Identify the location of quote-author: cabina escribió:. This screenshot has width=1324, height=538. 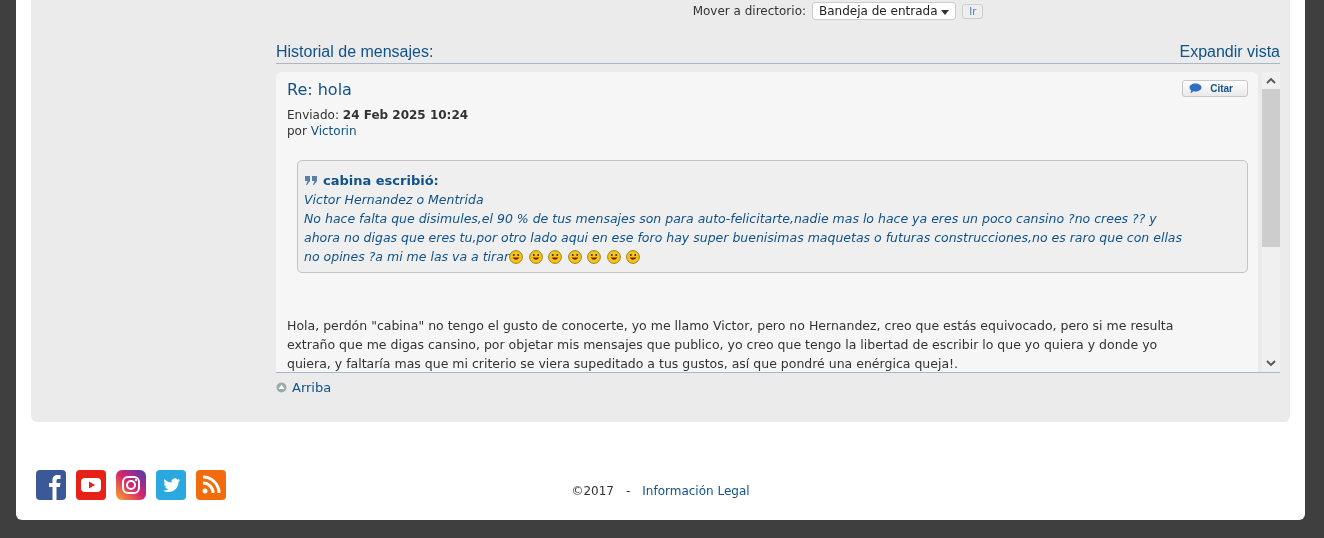
(381, 181).